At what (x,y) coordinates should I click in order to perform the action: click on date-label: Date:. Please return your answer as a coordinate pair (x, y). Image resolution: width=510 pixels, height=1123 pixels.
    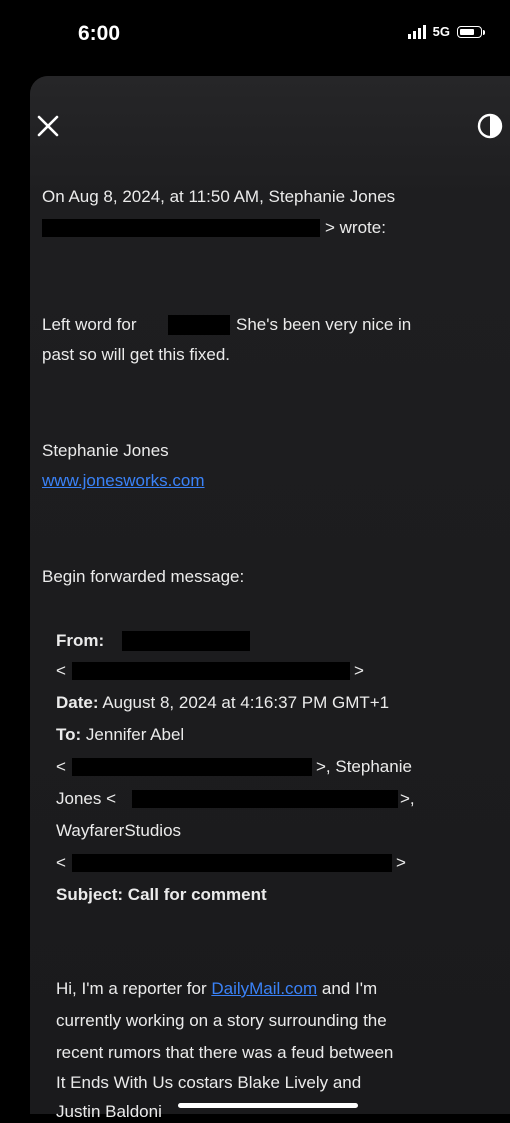
    Looking at the image, I should click on (77, 702).